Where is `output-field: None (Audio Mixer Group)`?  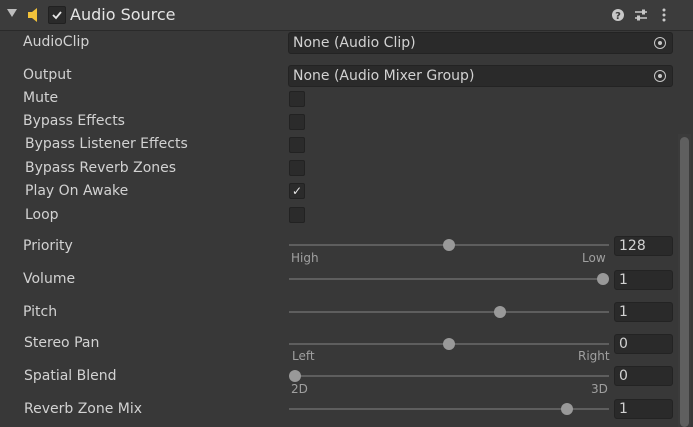
output-field: None (Audio Mixer Group) is located at coordinates (480, 76).